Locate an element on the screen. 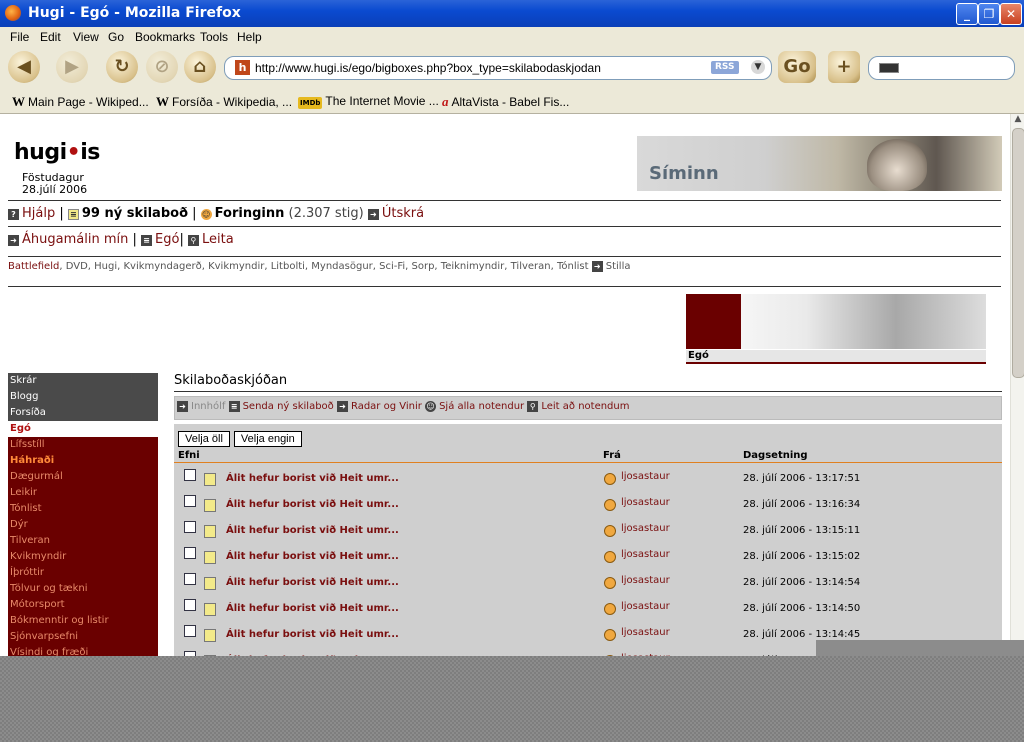 This screenshot has width=1024, height=742. add-bookmark-icon: + is located at coordinates (844, 67).